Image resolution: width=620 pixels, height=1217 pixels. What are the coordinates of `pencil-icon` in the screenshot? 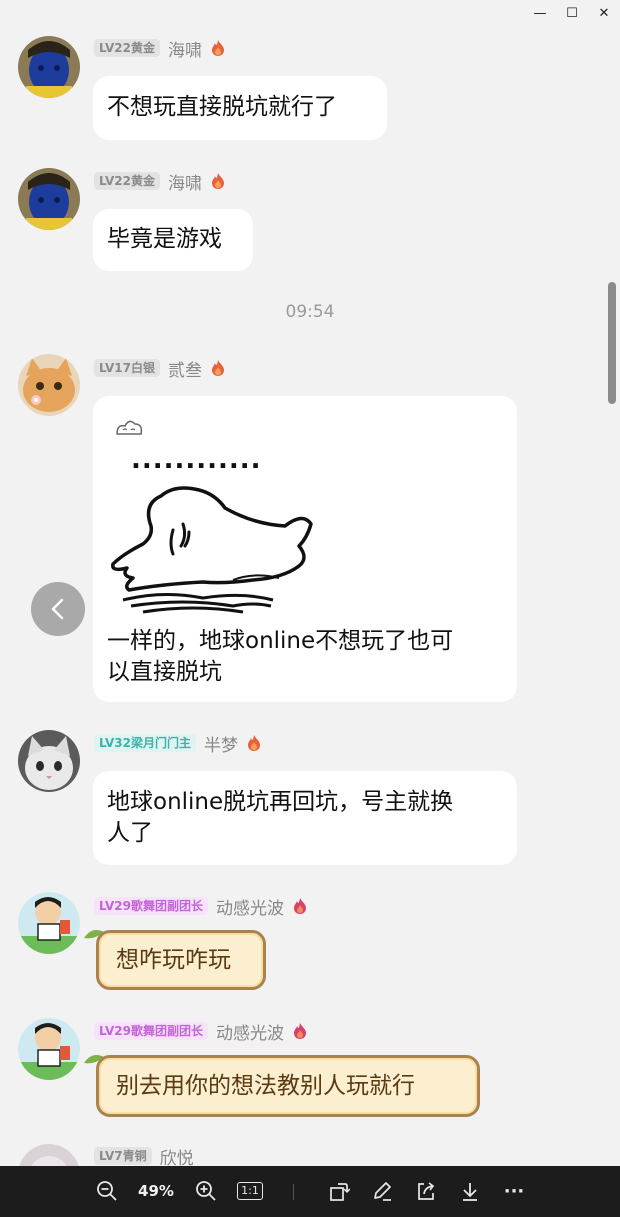 It's located at (382, 1191).